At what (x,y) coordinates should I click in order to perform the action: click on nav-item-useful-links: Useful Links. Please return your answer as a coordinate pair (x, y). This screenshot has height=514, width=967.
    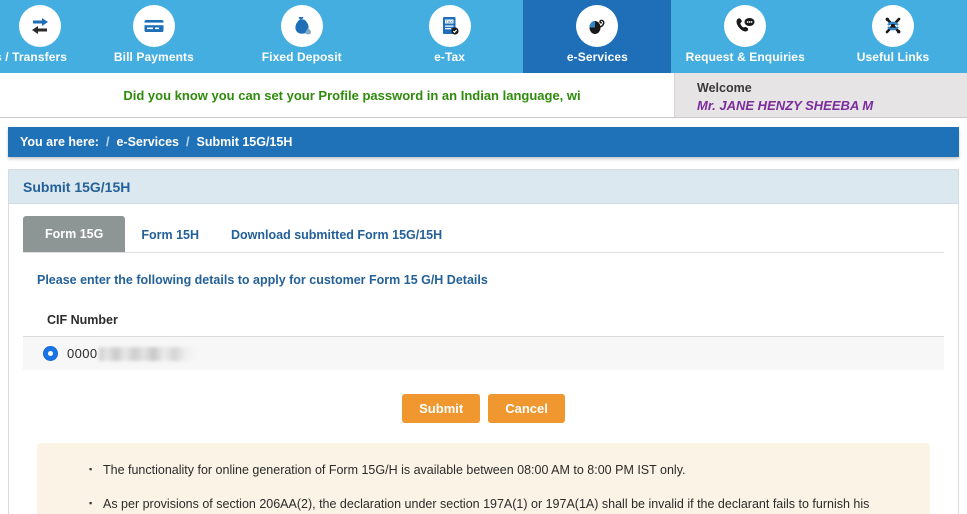
    Looking at the image, I should click on (893, 36).